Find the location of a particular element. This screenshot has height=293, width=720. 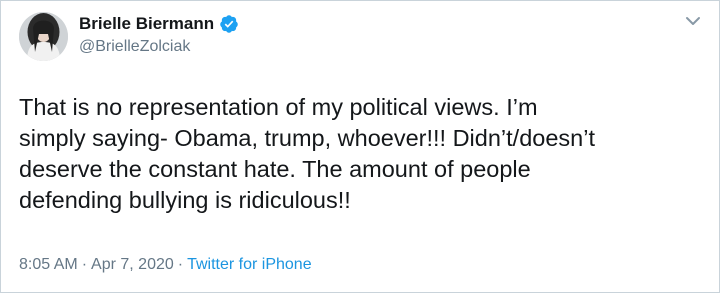

avatar-image is located at coordinates (43, 36).